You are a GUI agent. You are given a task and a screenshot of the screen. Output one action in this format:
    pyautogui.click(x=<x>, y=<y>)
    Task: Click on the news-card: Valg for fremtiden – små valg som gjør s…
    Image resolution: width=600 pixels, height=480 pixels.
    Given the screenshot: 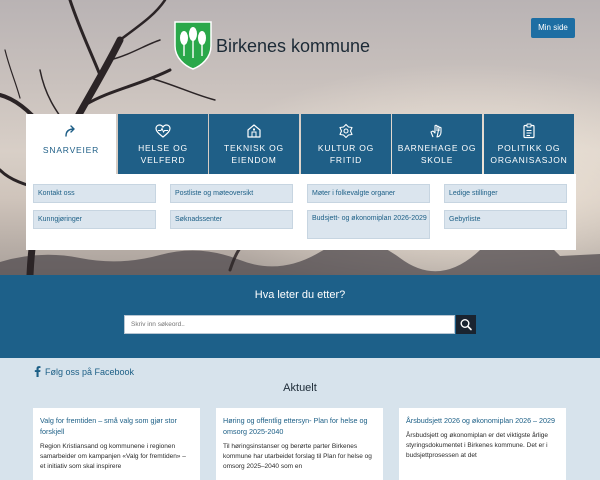 What is the action you would take?
    pyautogui.click(x=116, y=444)
    